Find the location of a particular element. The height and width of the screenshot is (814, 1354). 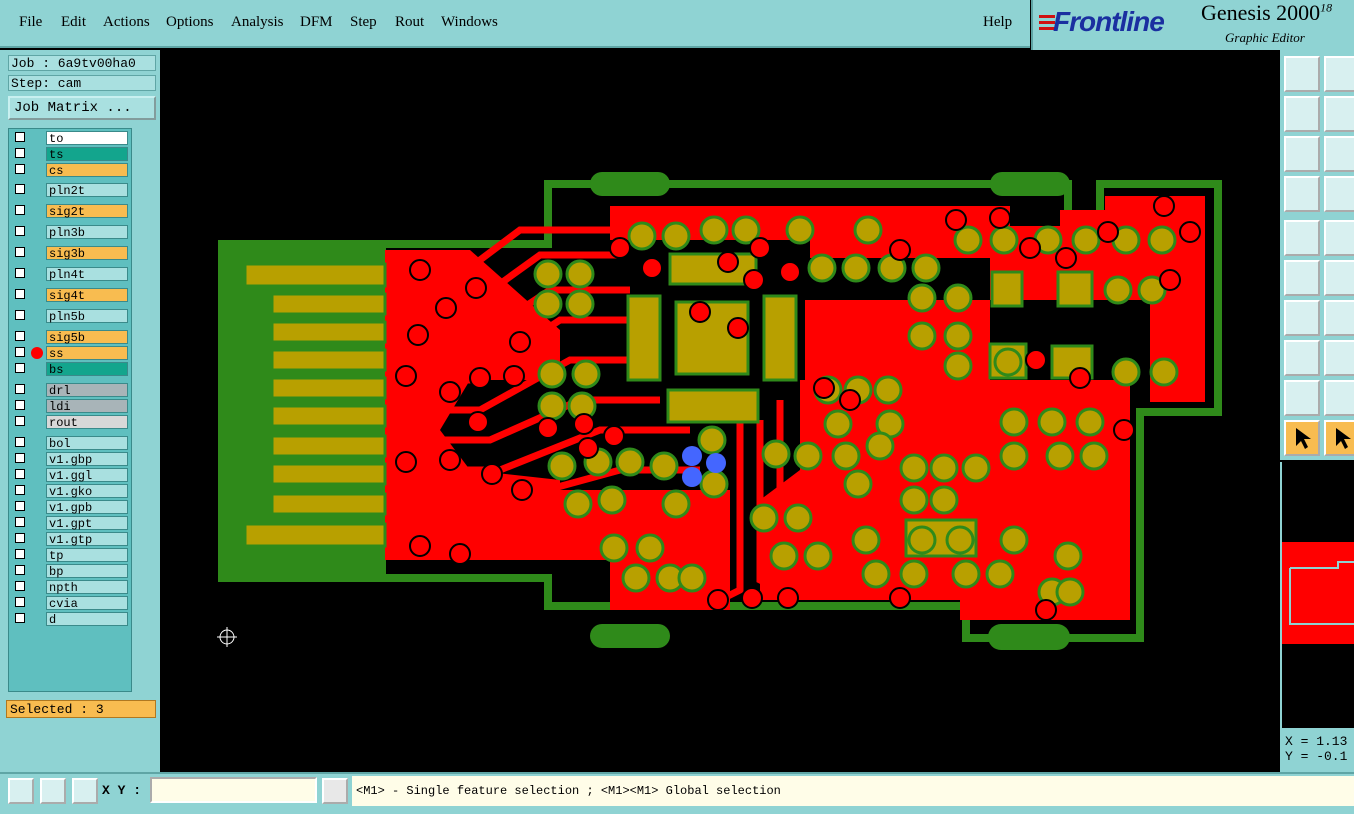

add-line-icon is located at coordinates (1339, 238).